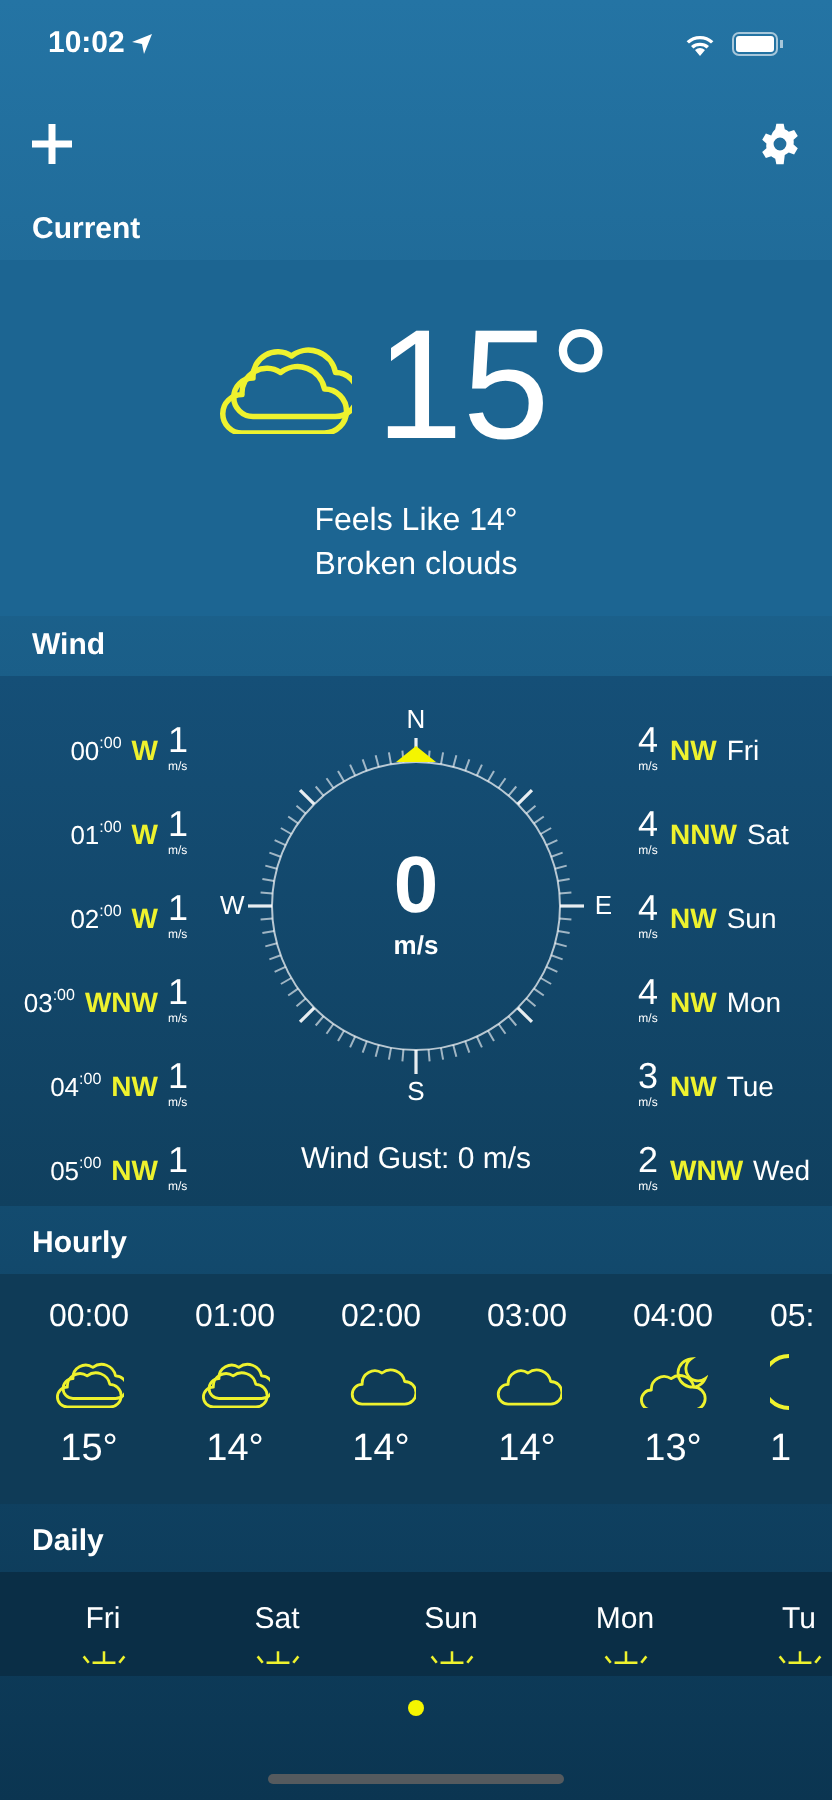  I want to click on wind-day: Sun, so click(751, 914).